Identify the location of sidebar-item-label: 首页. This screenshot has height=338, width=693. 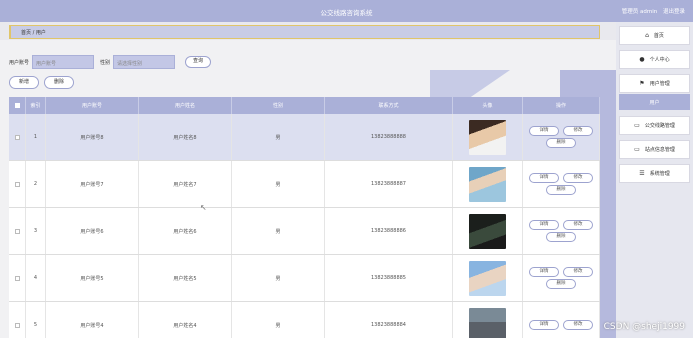
(658, 36).